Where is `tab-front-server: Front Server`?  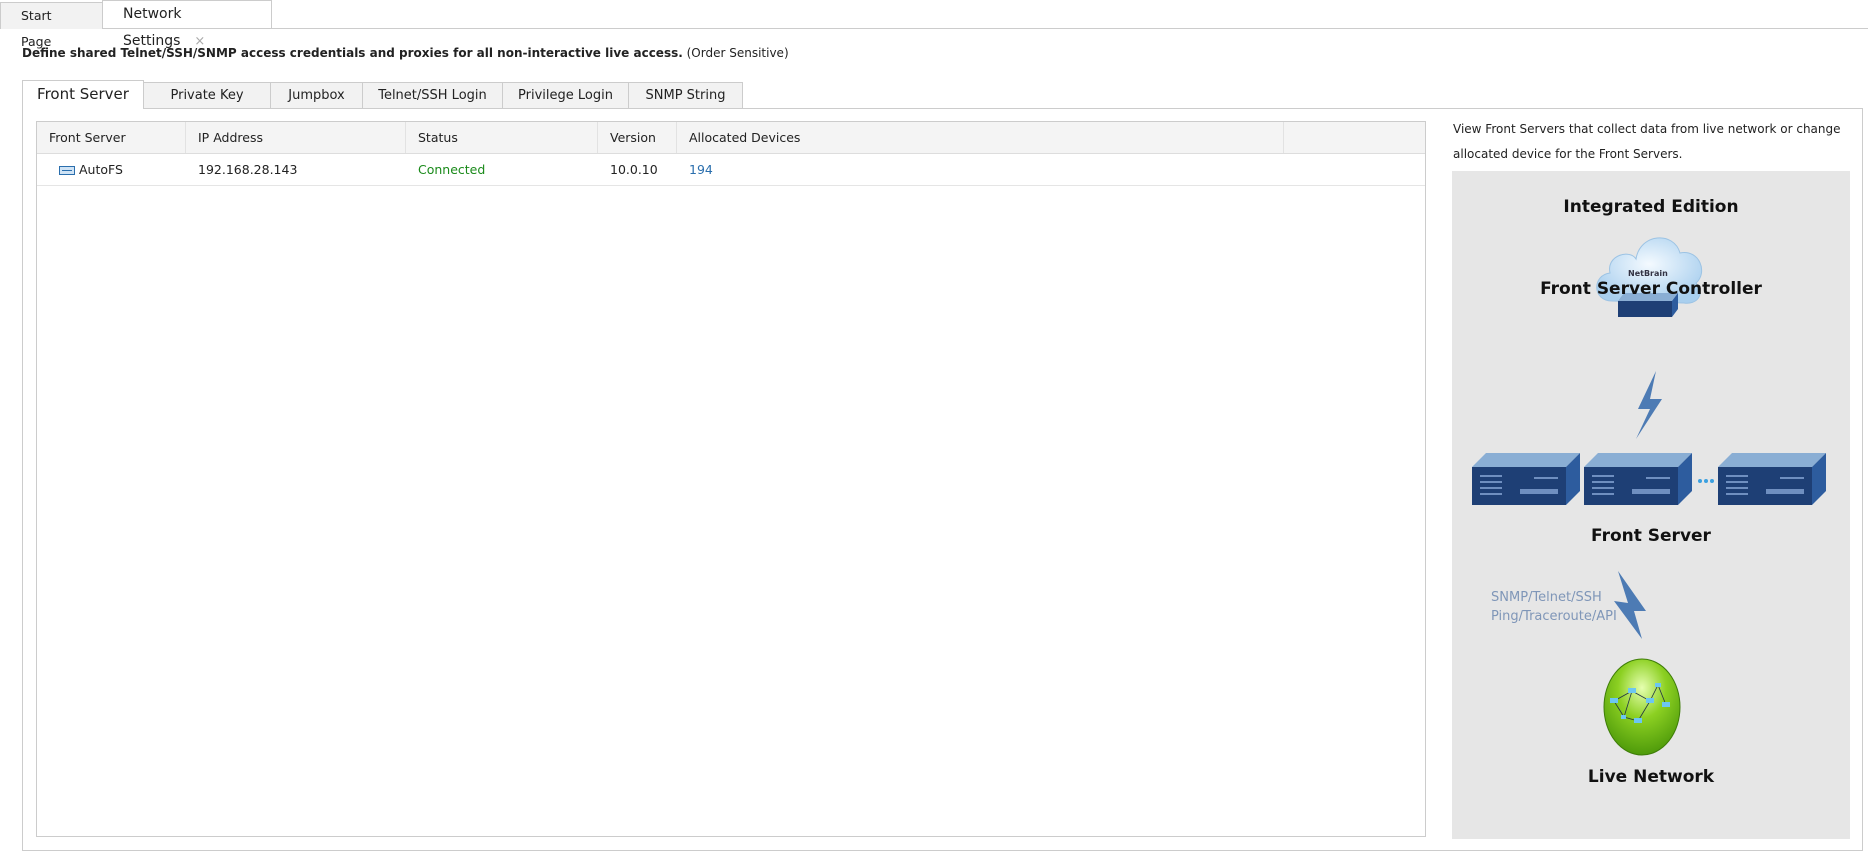
tab-front-server: Front Server is located at coordinates (83, 94).